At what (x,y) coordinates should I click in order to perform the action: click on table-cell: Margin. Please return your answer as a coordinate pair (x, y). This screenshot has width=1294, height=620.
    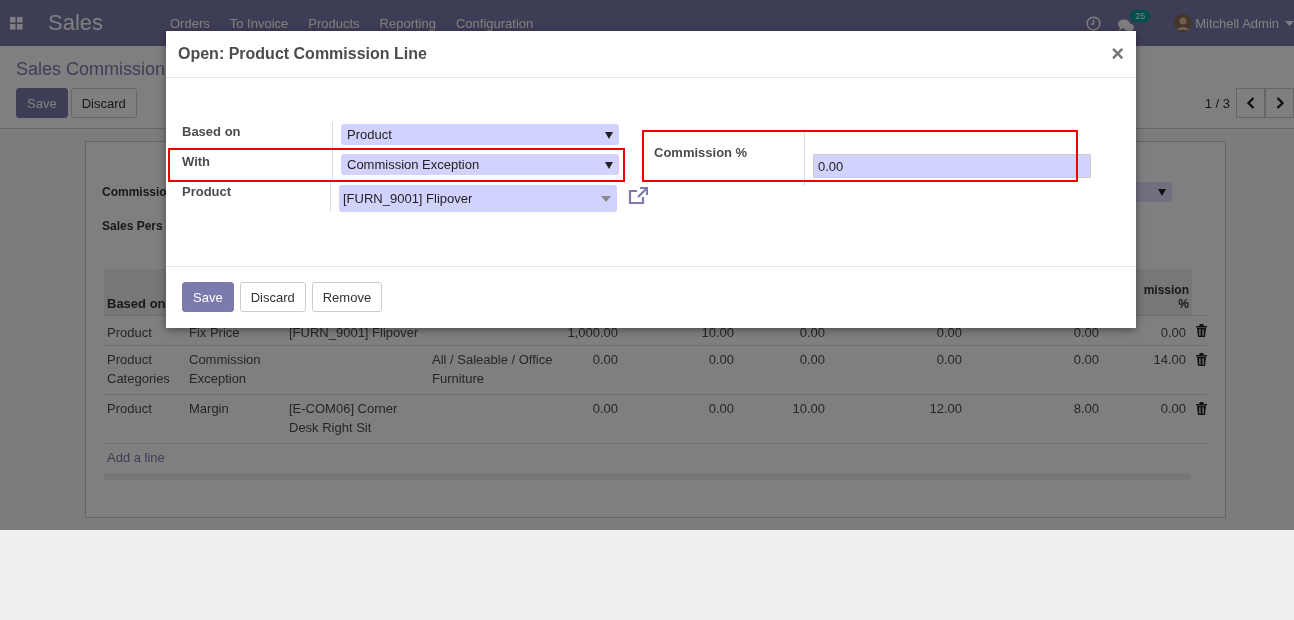
    Looking at the image, I should click on (209, 408).